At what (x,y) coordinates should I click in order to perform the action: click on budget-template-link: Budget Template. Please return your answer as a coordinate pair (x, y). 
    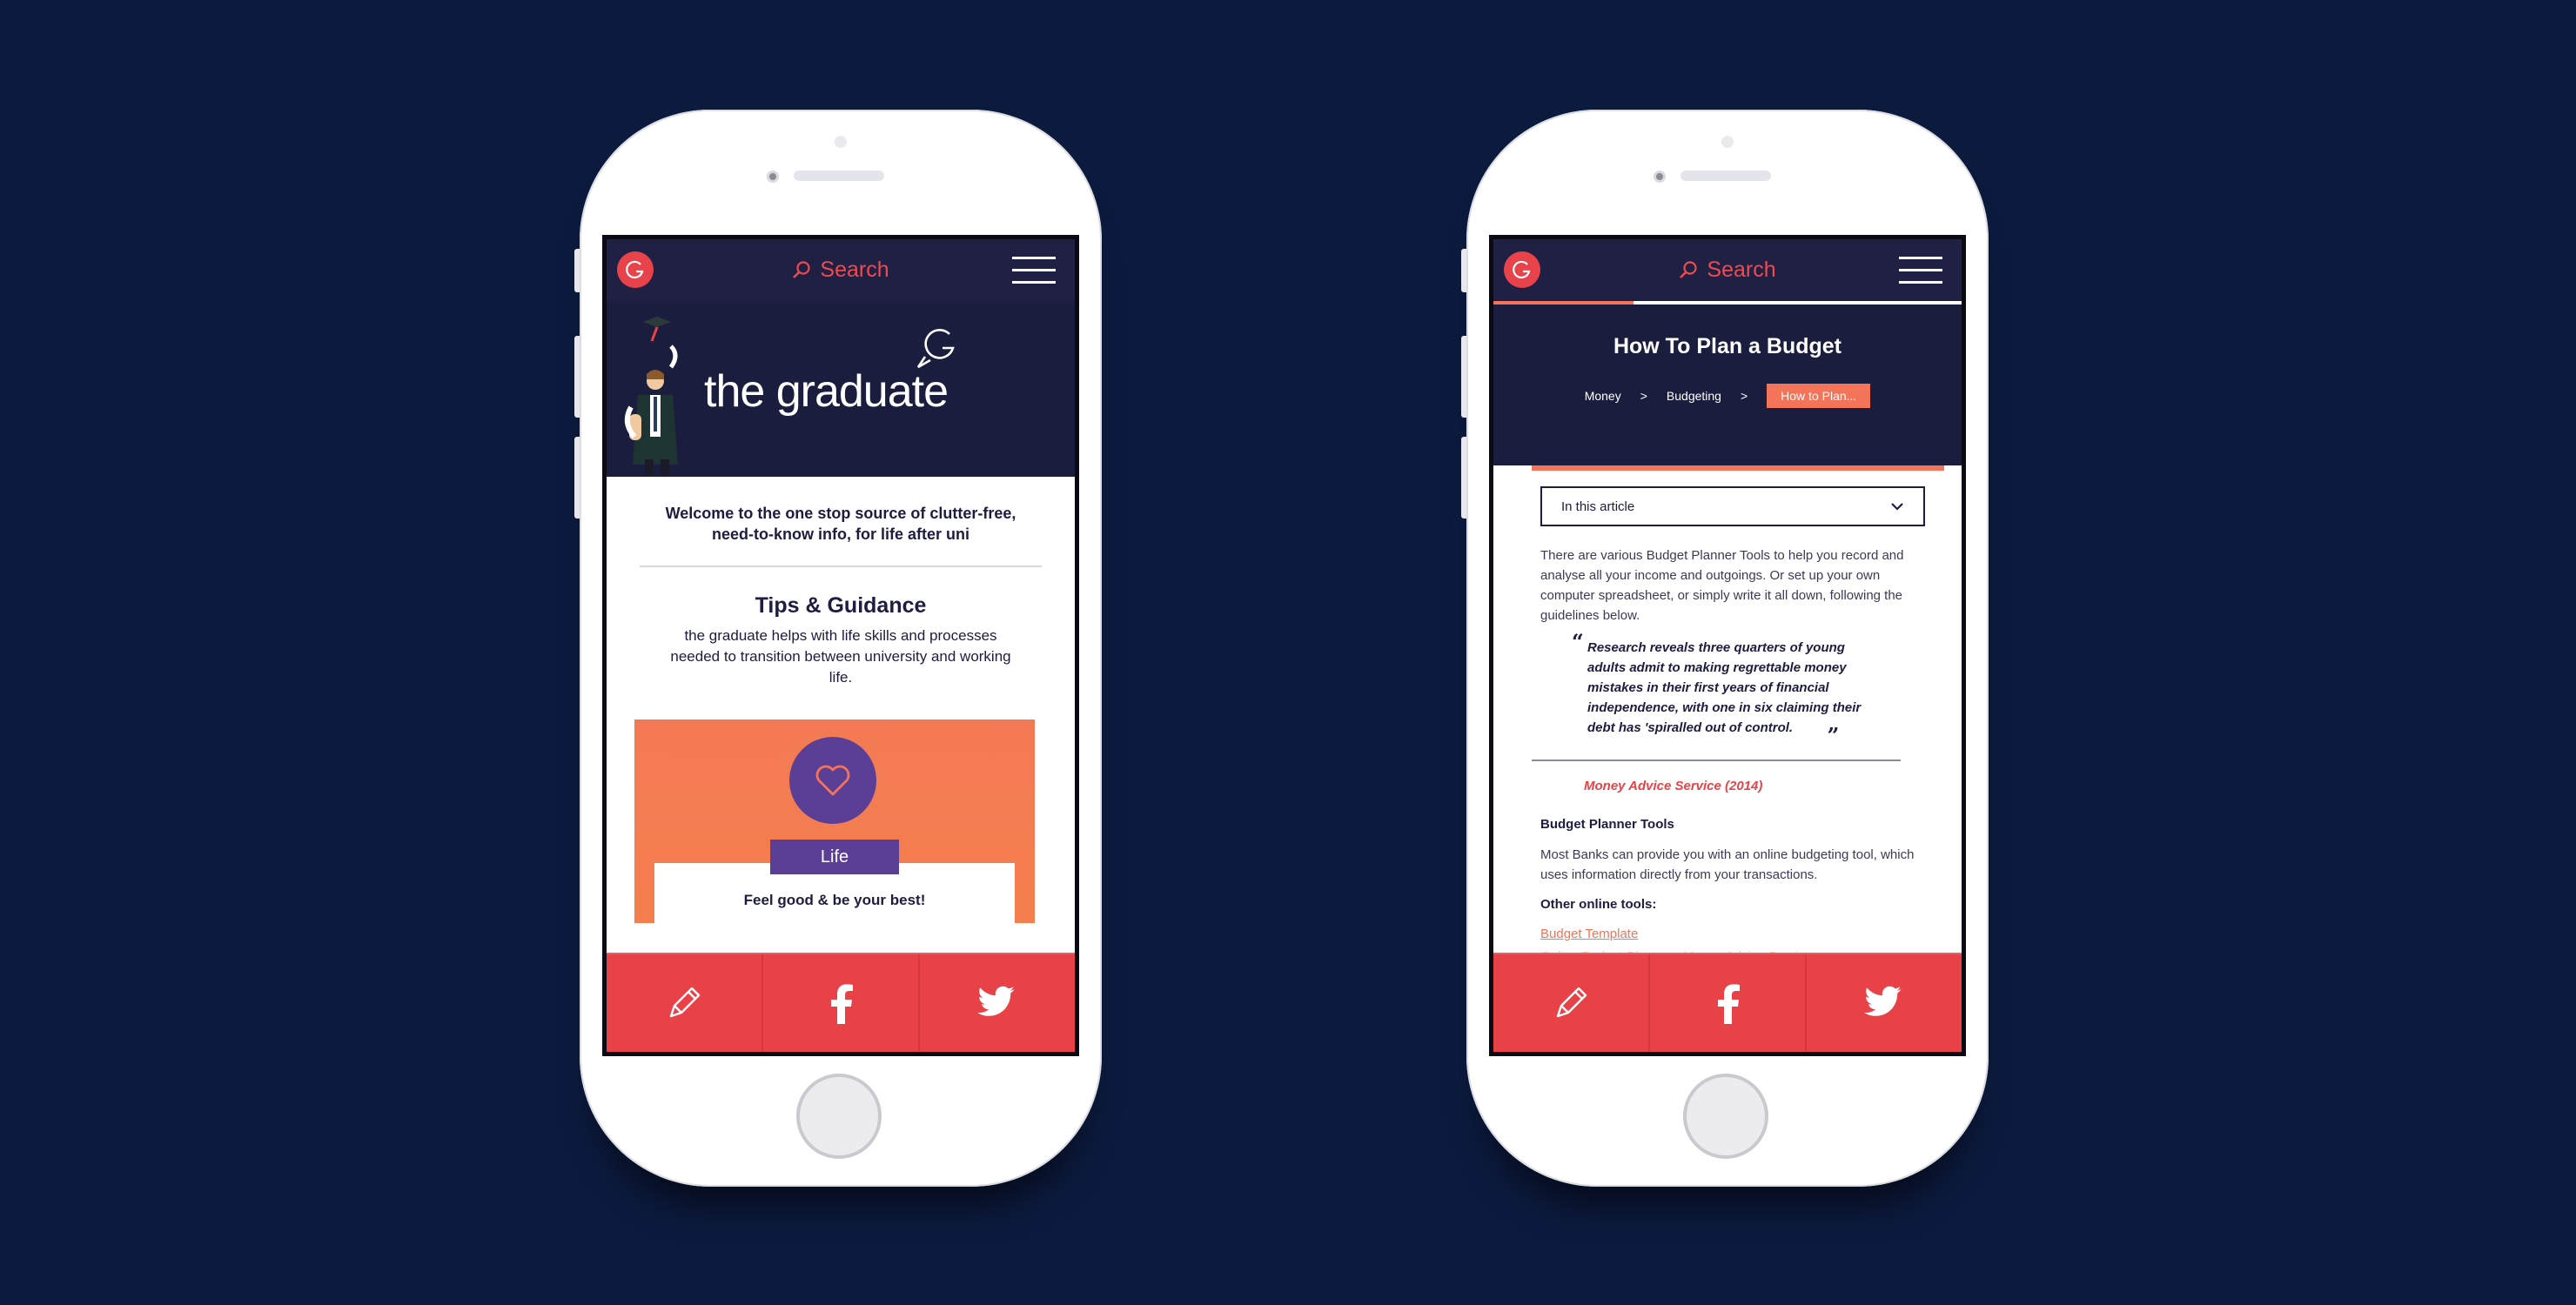
    Looking at the image, I should click on (1589, 934).